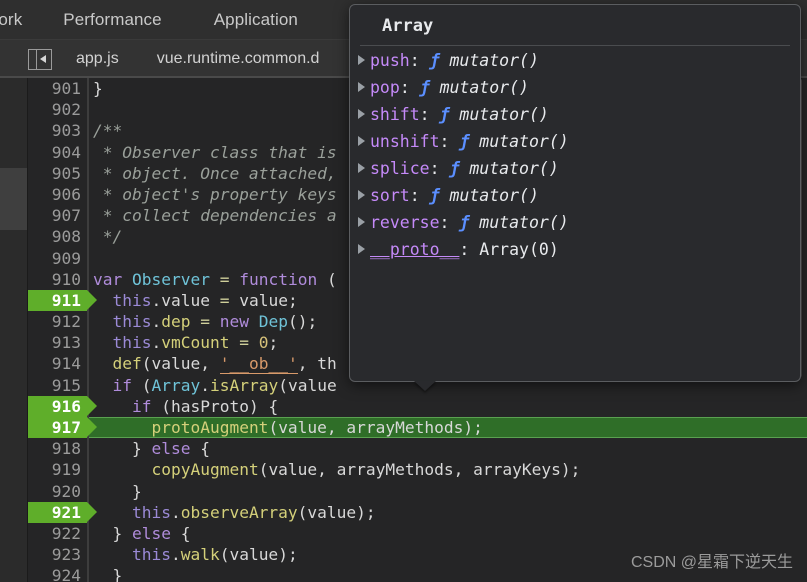 The width and height of the screenshot is (807, 582). What do you see at coordinates (417, 406) in the screenshot?
I see `code-line: 916 if (hasProto) {` at bounding box center [417, 406].